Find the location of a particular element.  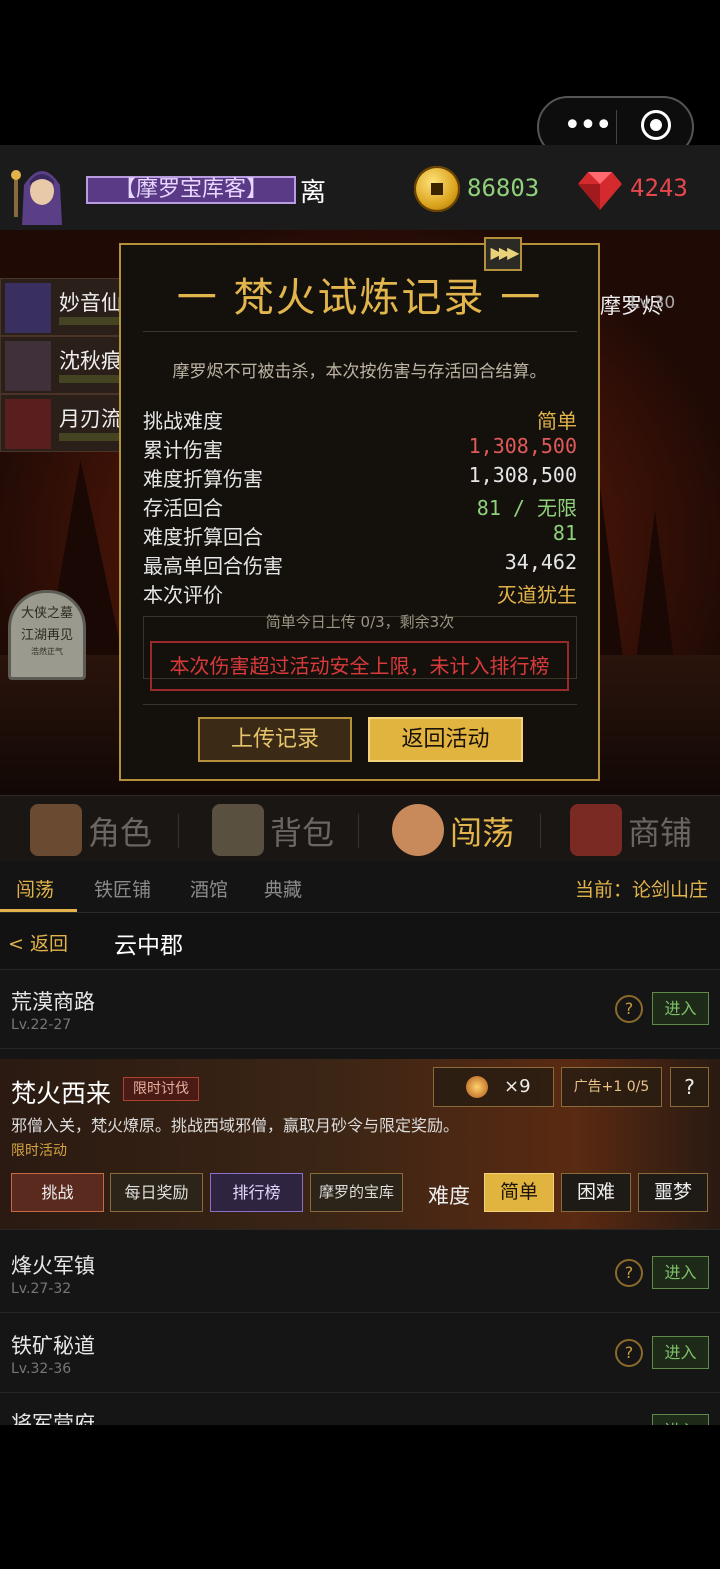

tab-label: 商铺 is located at coordinates (660, 833).